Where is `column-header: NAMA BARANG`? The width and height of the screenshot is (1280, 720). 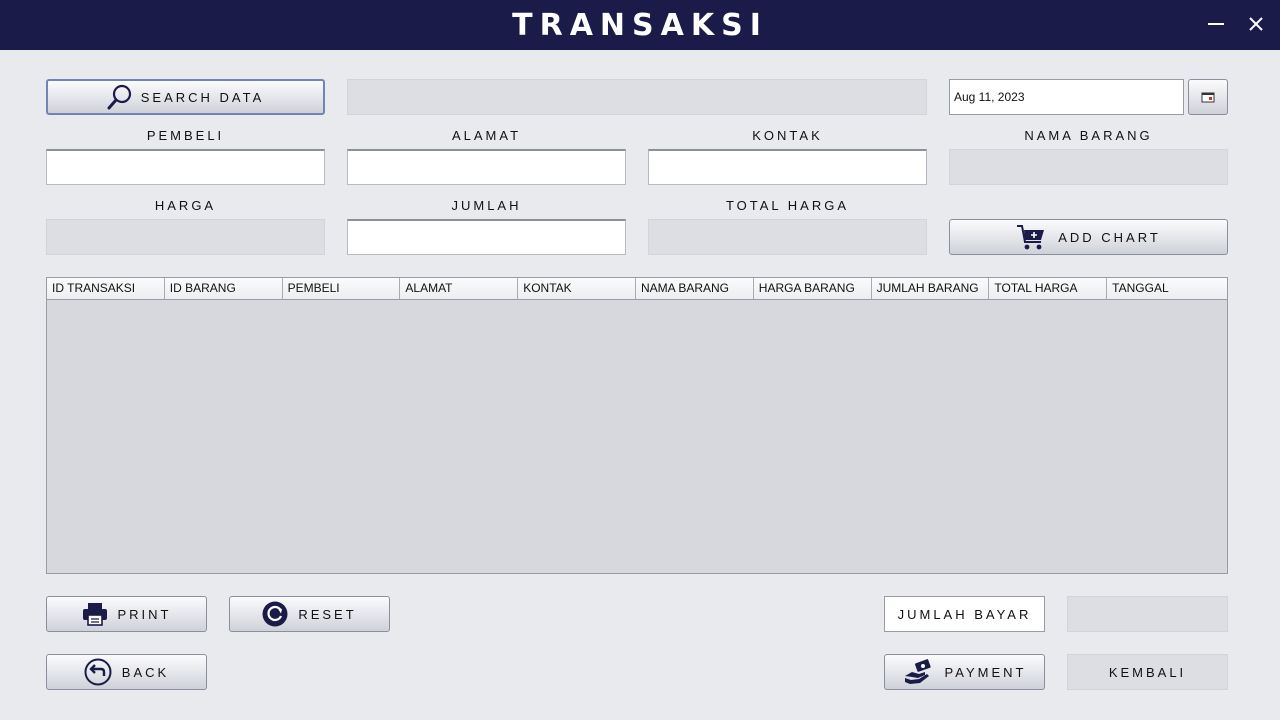
column-header: NAMA BARANG is located at coordinates (695, 288).